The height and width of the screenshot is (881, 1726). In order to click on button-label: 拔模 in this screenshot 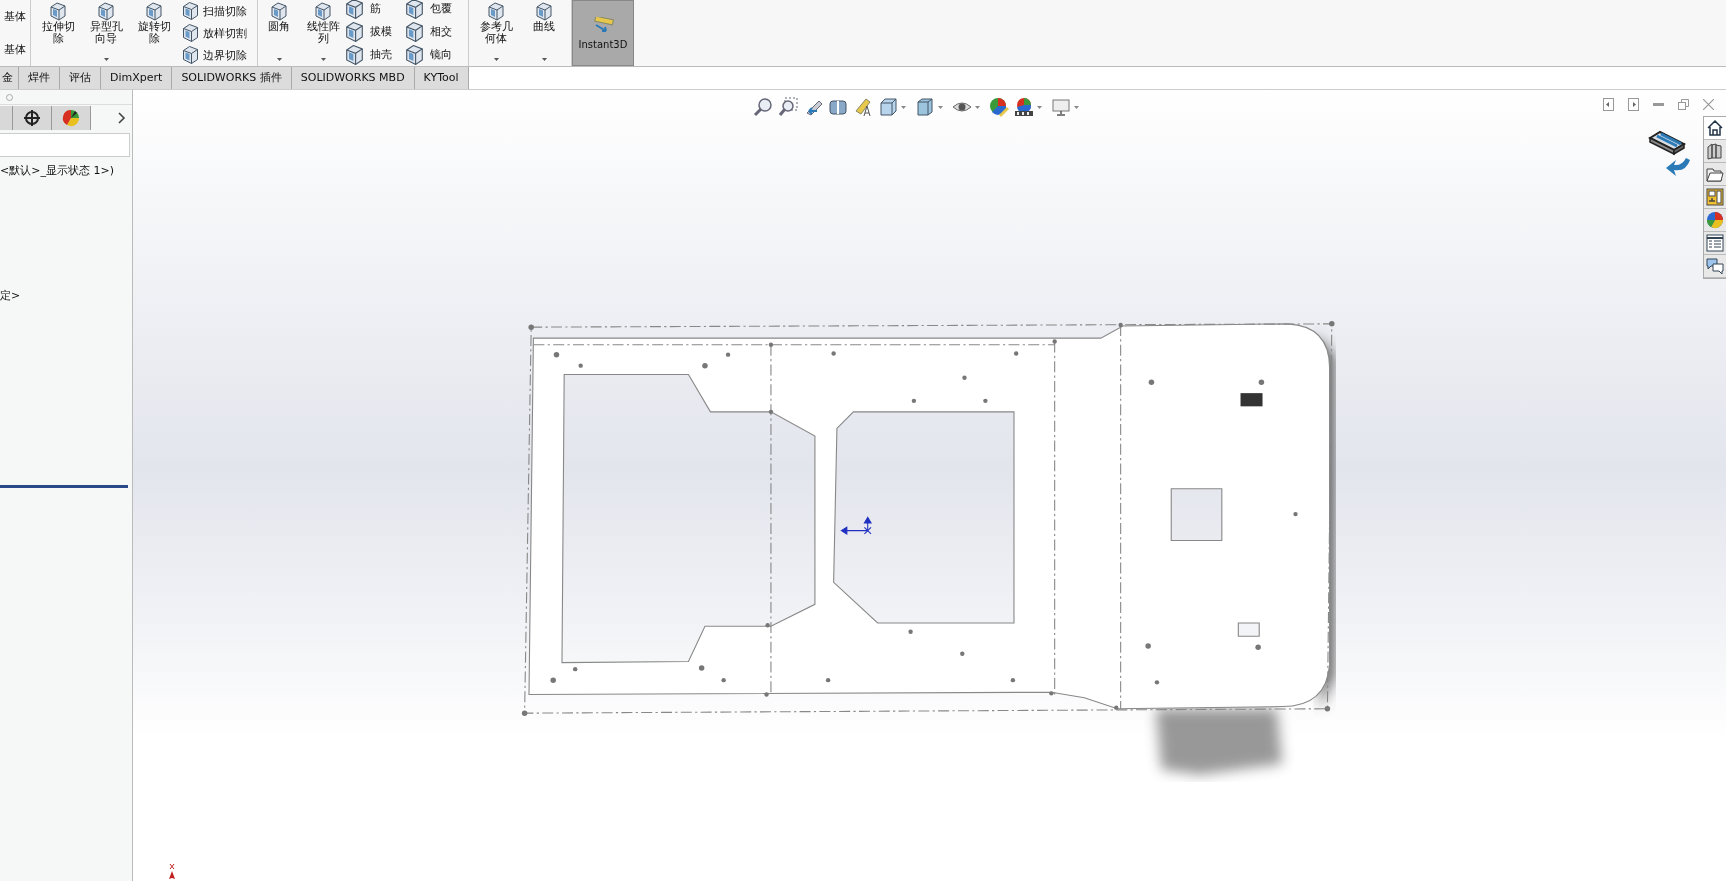, I will do `click(381, 31)`.